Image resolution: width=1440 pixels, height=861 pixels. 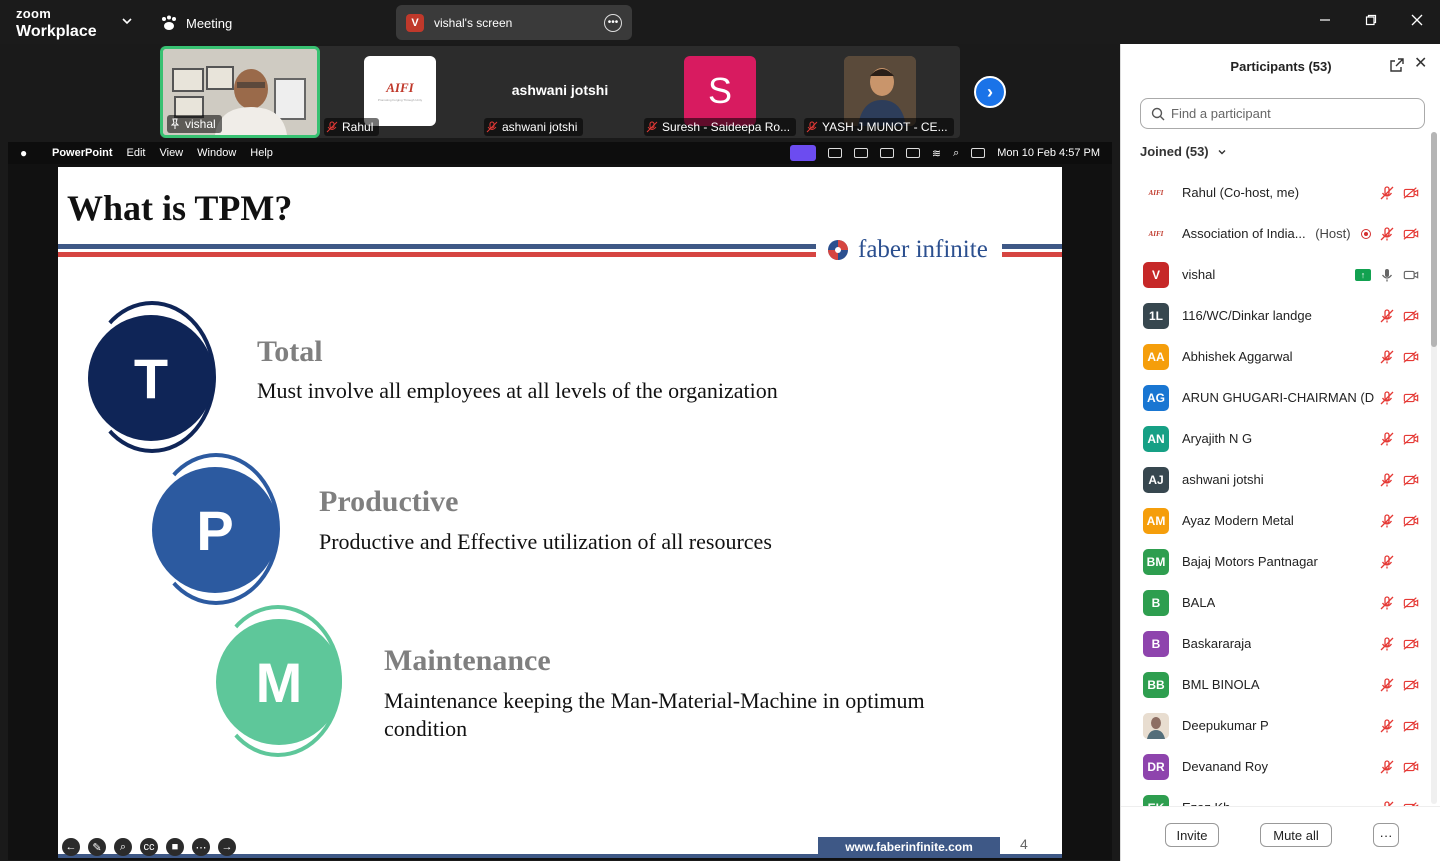 What do you see at coordinates (415, 22) in the screenshot?
I see `sharer-avatar: V` at bounding box center [415, 22].